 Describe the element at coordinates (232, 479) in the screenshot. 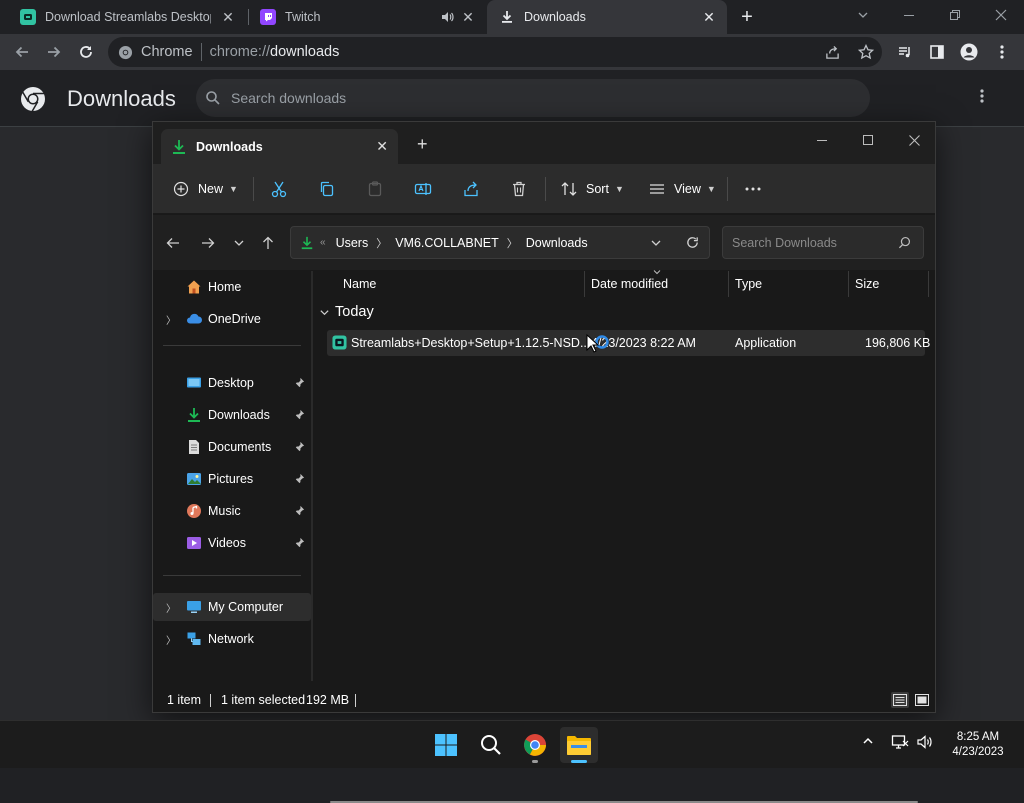

I see `nav-item-pictures: Pictures` at that location.